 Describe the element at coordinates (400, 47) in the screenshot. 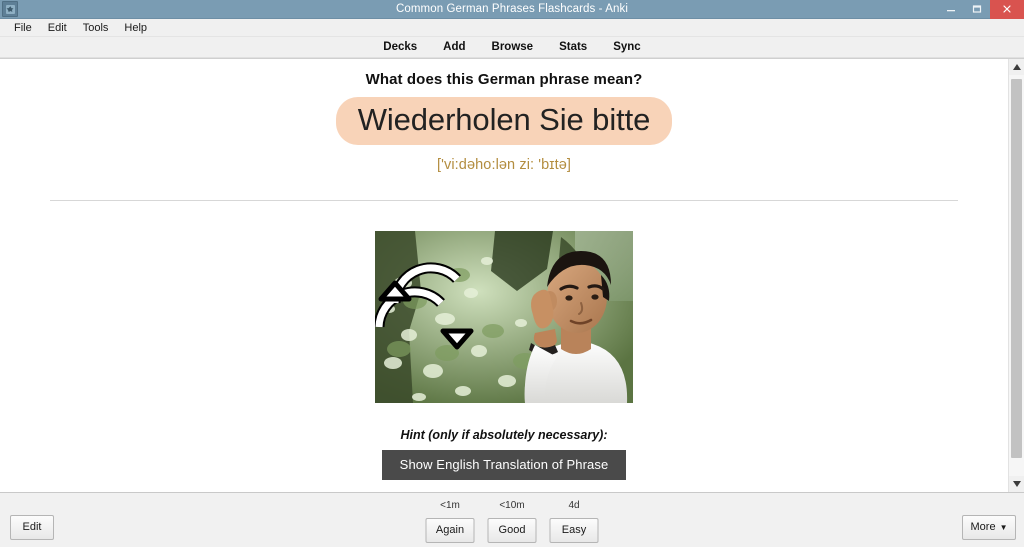

I see `nav-item-decks: Decks` at that location.